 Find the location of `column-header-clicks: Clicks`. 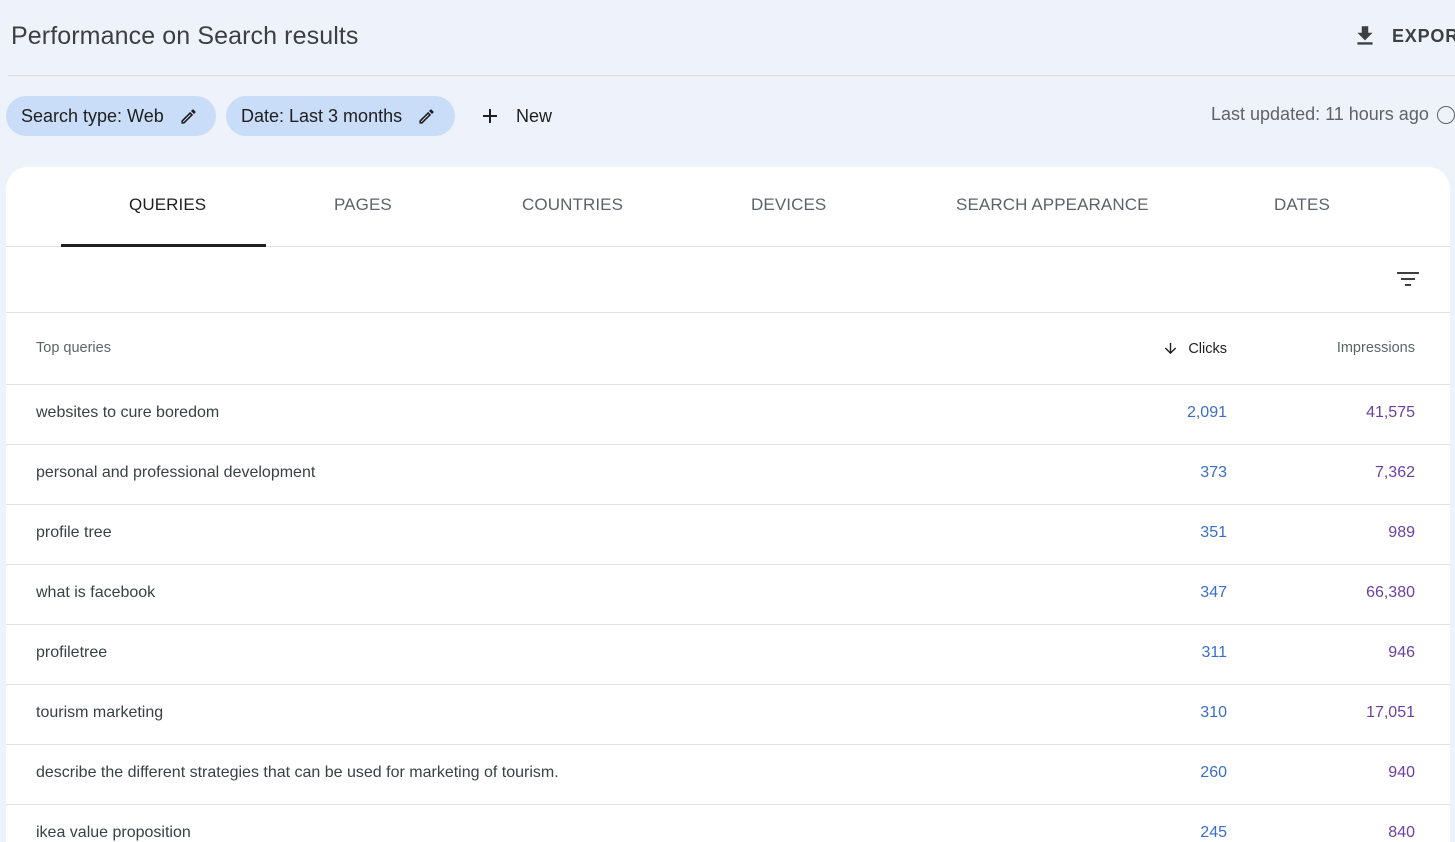

column-header-clicks: Clicks is located at coordinates (1194, 348).